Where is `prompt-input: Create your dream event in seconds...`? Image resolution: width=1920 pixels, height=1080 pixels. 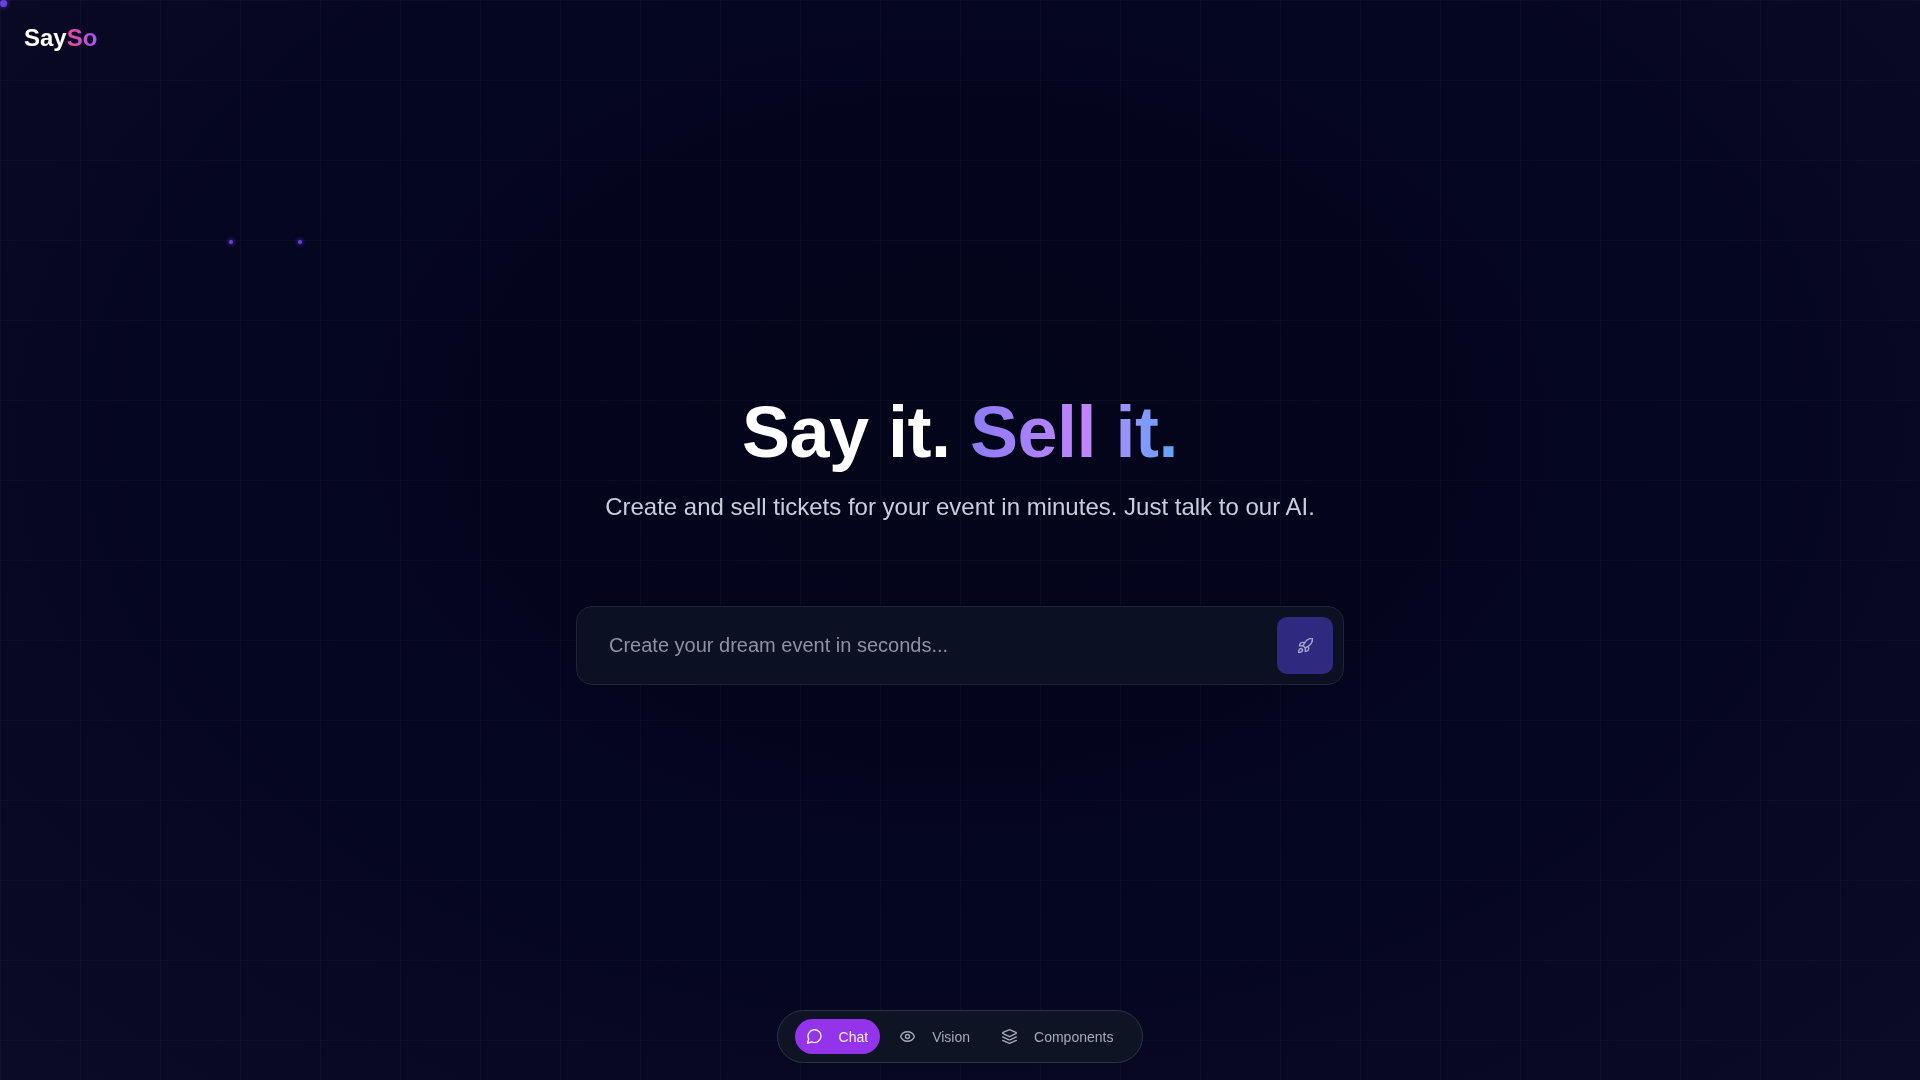
prompt-input: Create your dream event in seconds... is located at coordinates (943, 645).